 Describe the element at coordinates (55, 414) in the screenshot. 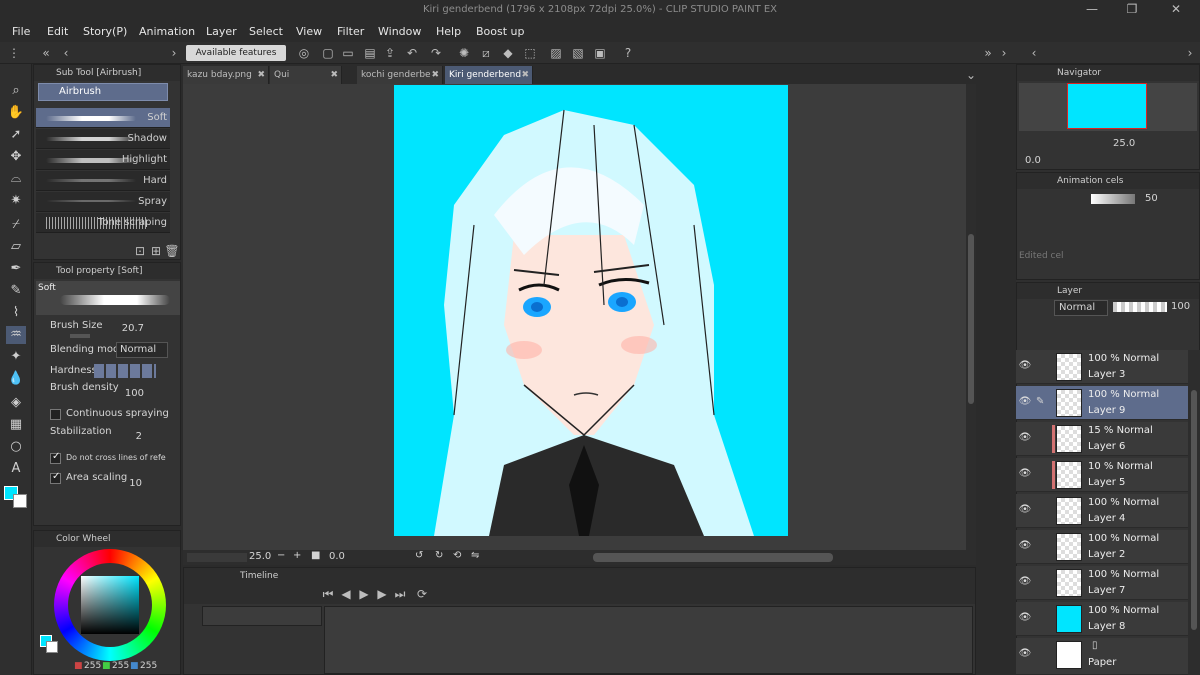

I see `continuous-spraying-checkbox` at that location.